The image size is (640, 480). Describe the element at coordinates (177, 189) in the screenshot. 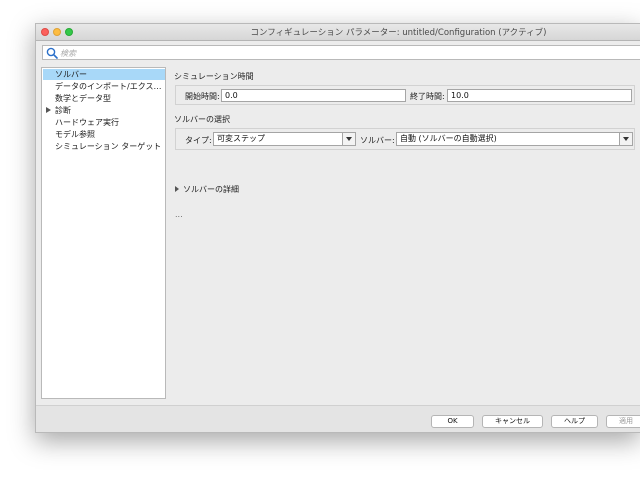

I see `disclosure-triangle-icon` at that location.